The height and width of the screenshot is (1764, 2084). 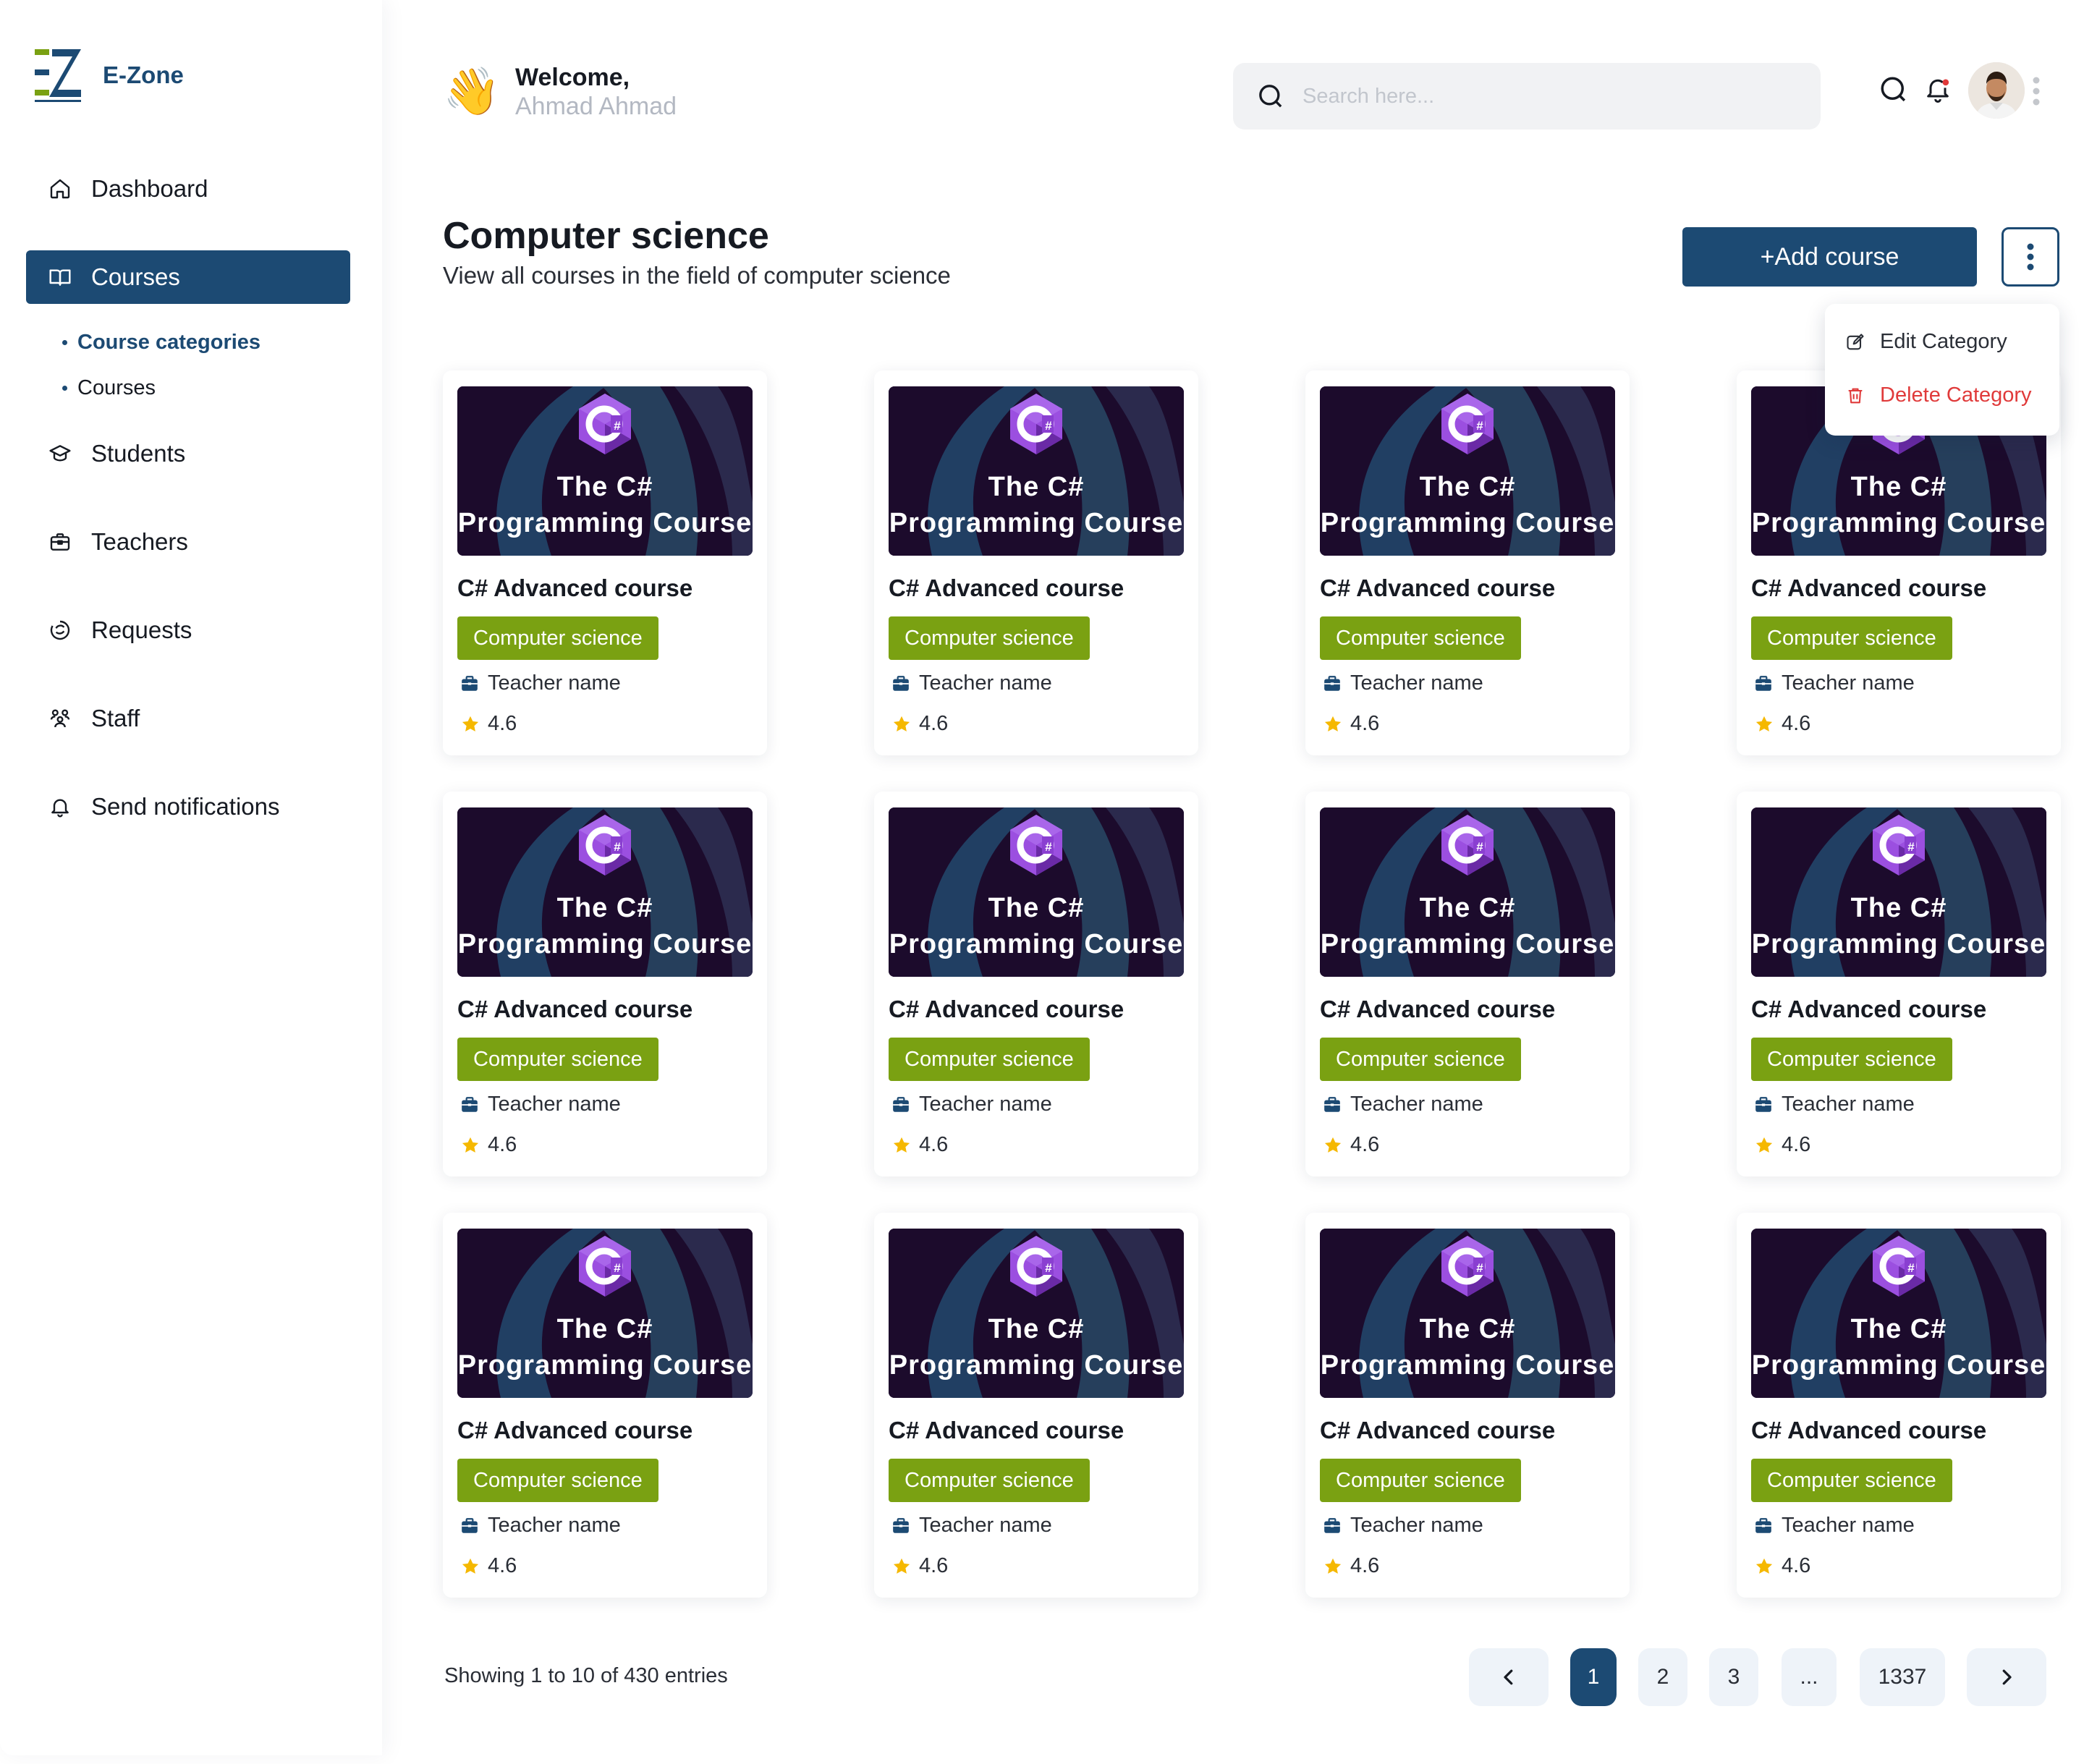 What do you see at coordinates (1733, 1677) in the screenshot?
I see `page-button-3: 3` at bounding box center [1733, 1677].